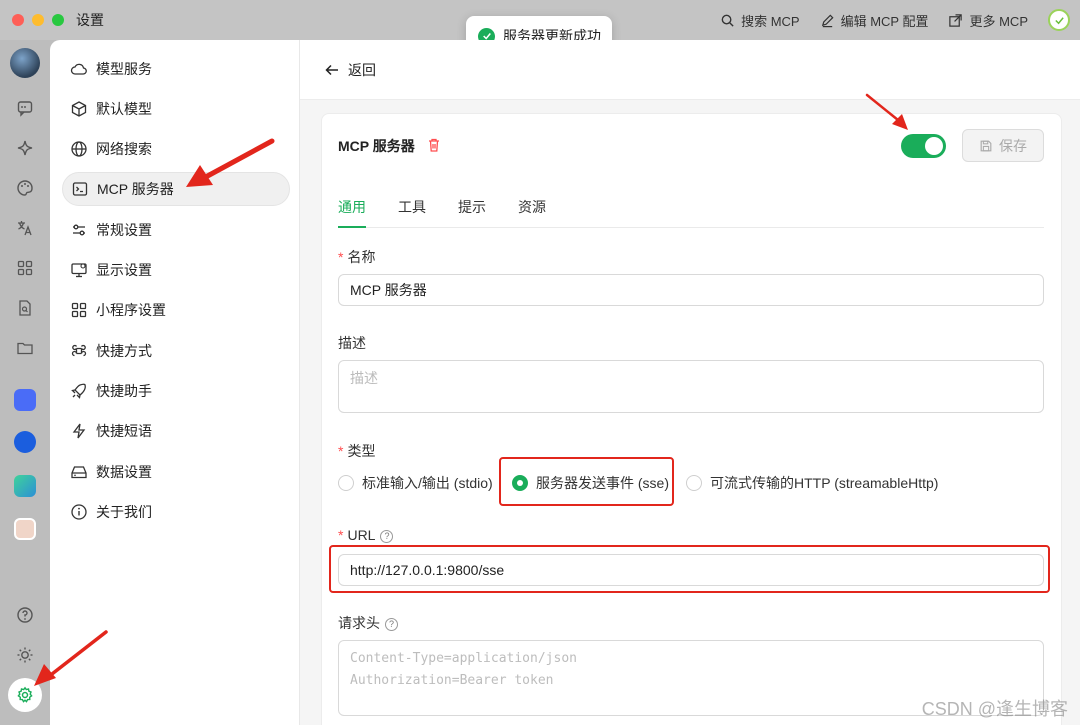 Image resolution: width=1080 pixels, height=725 pixels. What do you see at coordinates (923, 146) in the screenshot?
I see `enable-toggle` at bounding box center [923, 146].